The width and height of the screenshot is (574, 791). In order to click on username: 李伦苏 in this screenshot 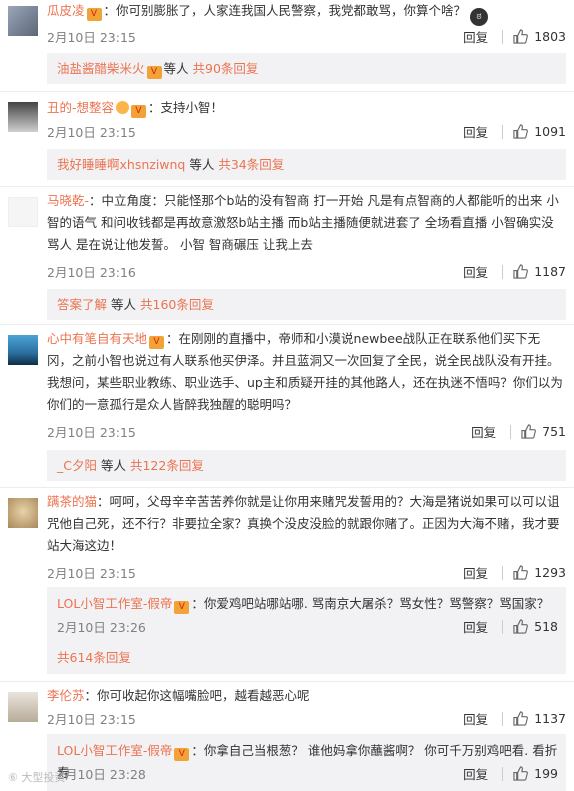, I will do `click(66, 695)`.